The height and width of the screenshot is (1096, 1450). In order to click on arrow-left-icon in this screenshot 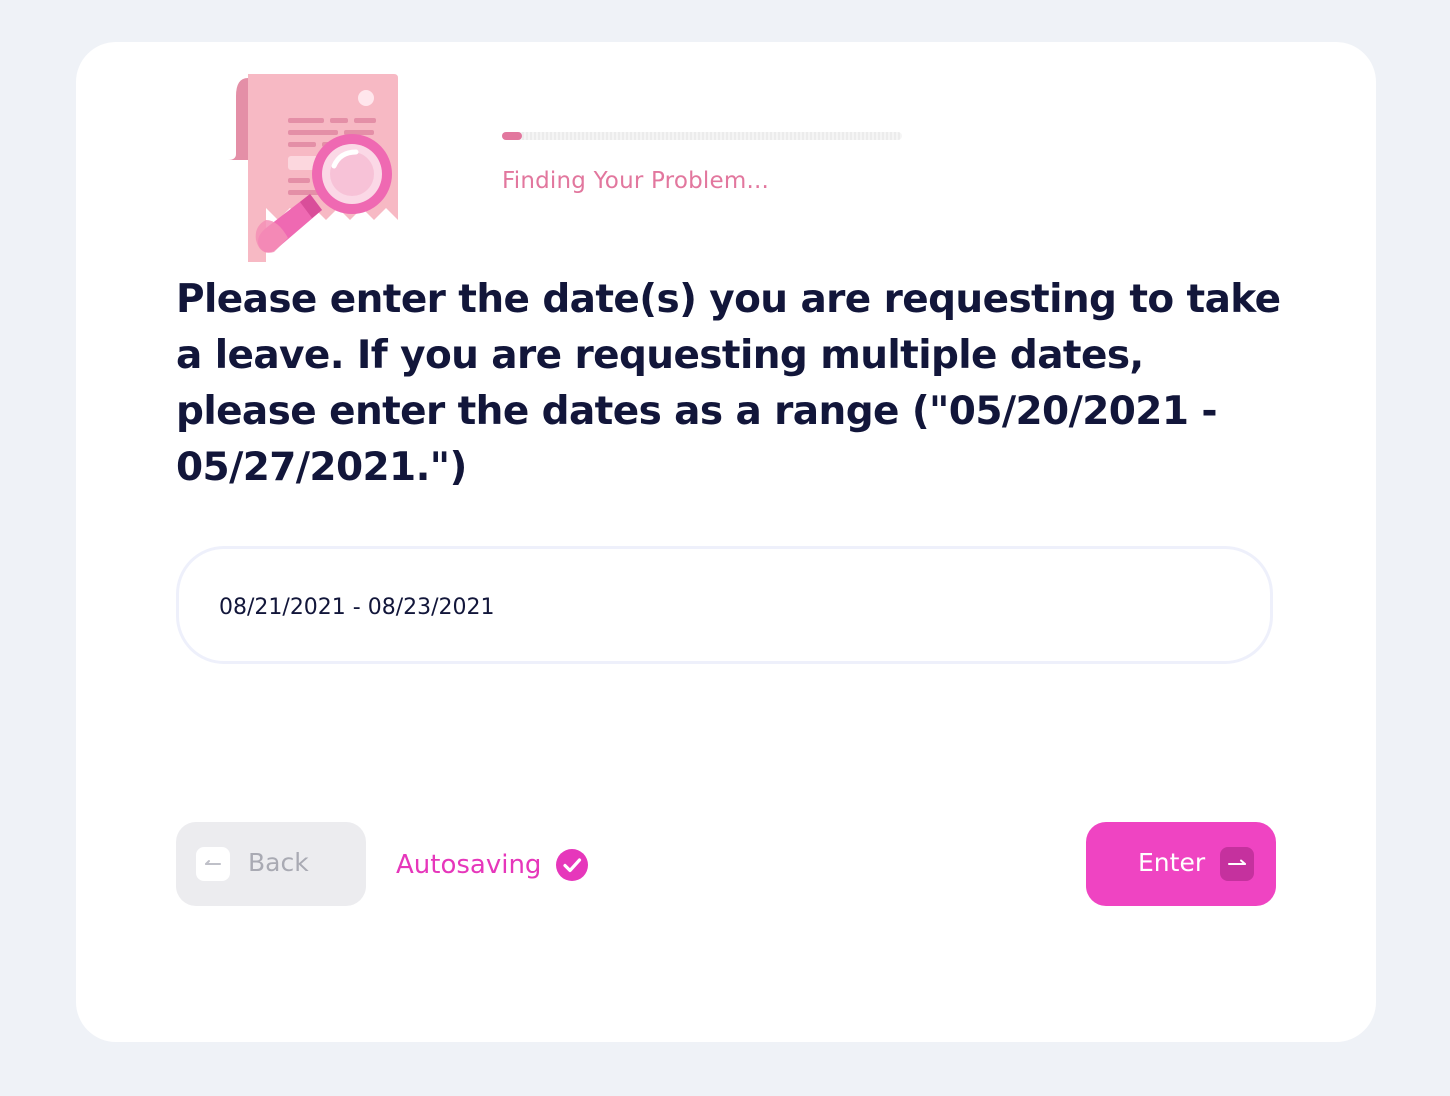, I will do `click(213, 864)`.